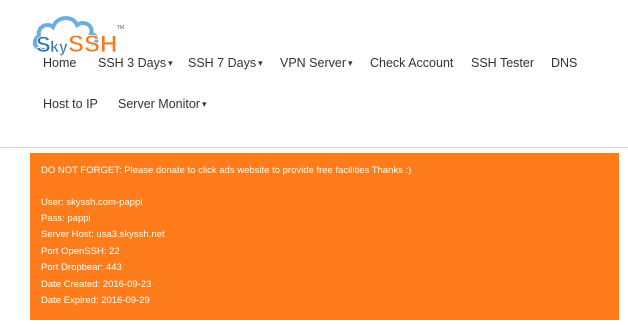 The width and height of the screenshot is (628, 325). I want to click on nav-host-to-ip: Host to IP, so click(70, 104).